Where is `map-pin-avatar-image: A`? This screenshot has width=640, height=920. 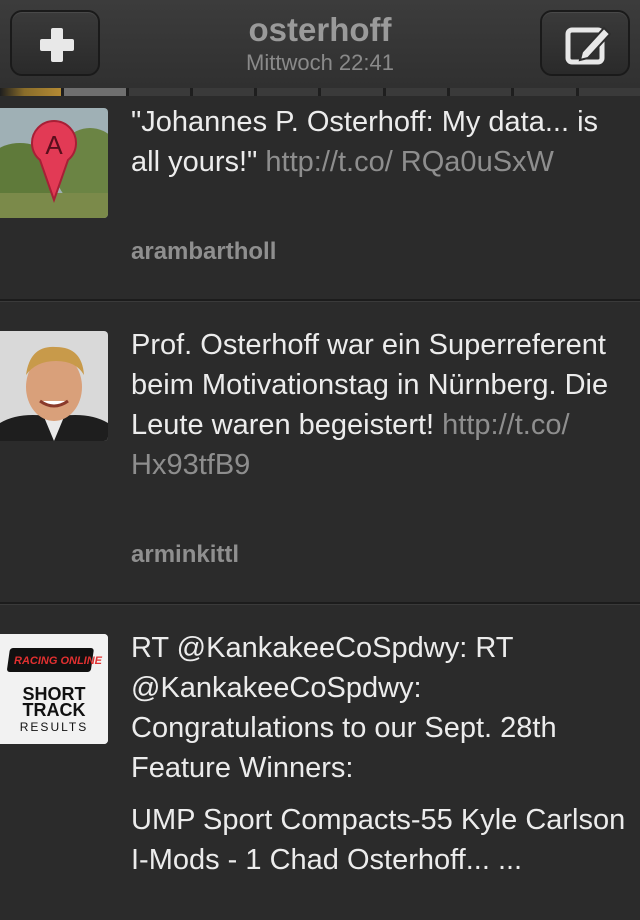
map-pin-avatar-image: A is located at coordinates (54, 163).